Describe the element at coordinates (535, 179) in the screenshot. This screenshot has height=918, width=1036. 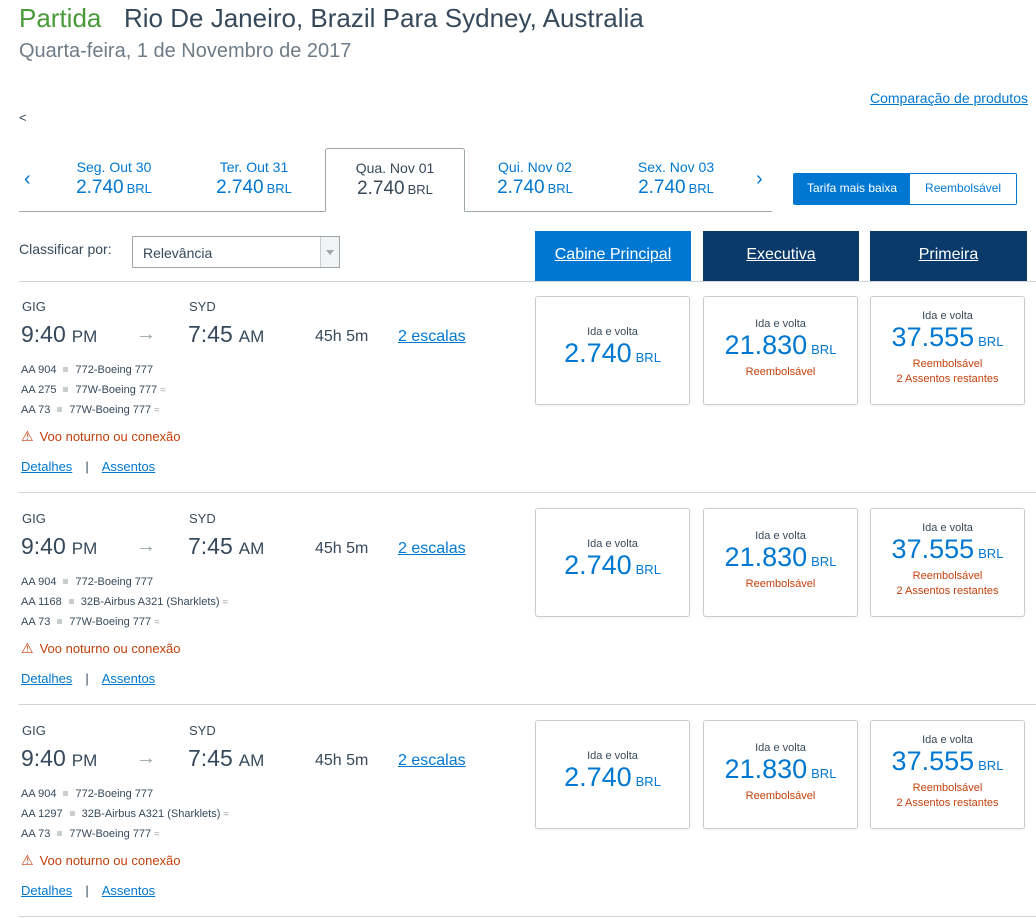
I see `date-tab: Qui. Nov 02 2.740 BRL` at that location.